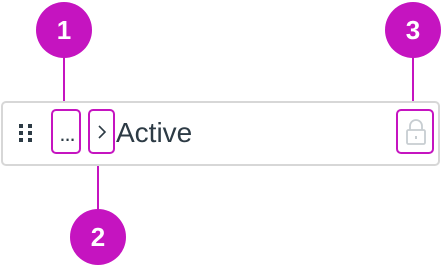 The height and width of the screenshot is (266, 443). I want to click on lock-icon, so click(416, 132).